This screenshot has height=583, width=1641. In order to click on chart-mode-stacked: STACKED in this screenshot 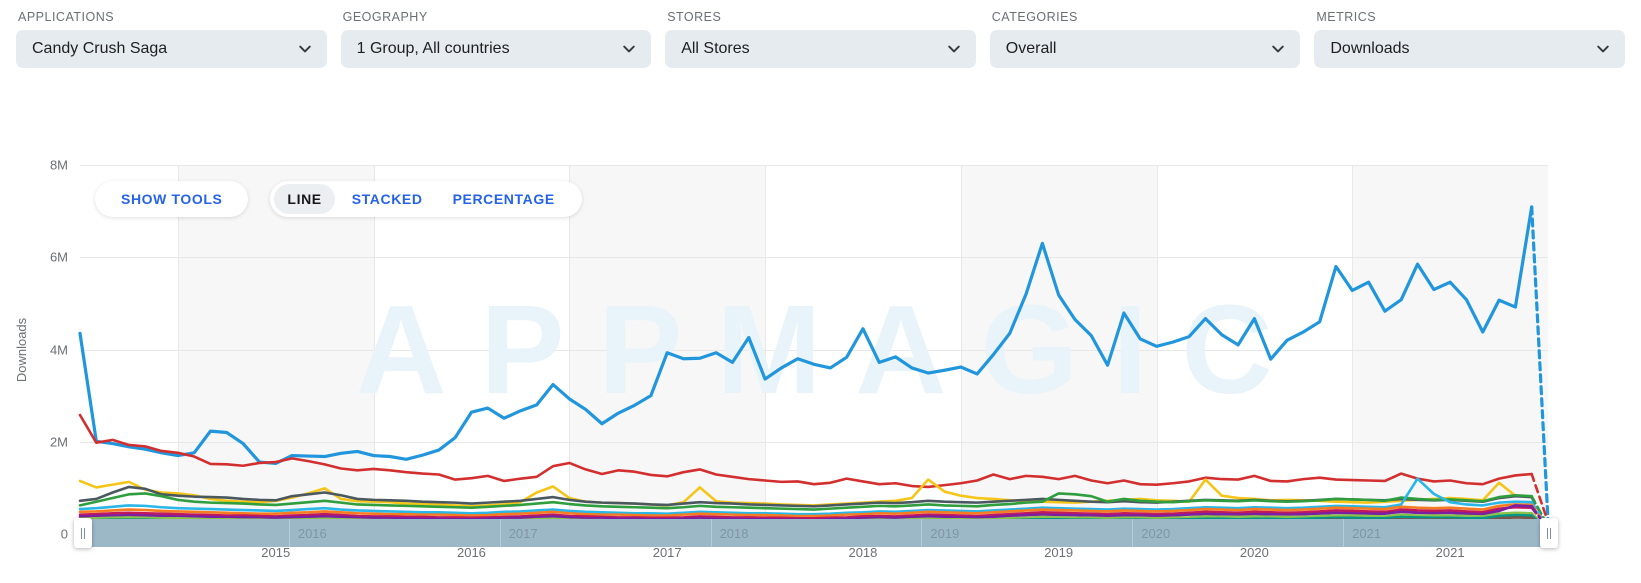, I will do `click(387, 199)`.